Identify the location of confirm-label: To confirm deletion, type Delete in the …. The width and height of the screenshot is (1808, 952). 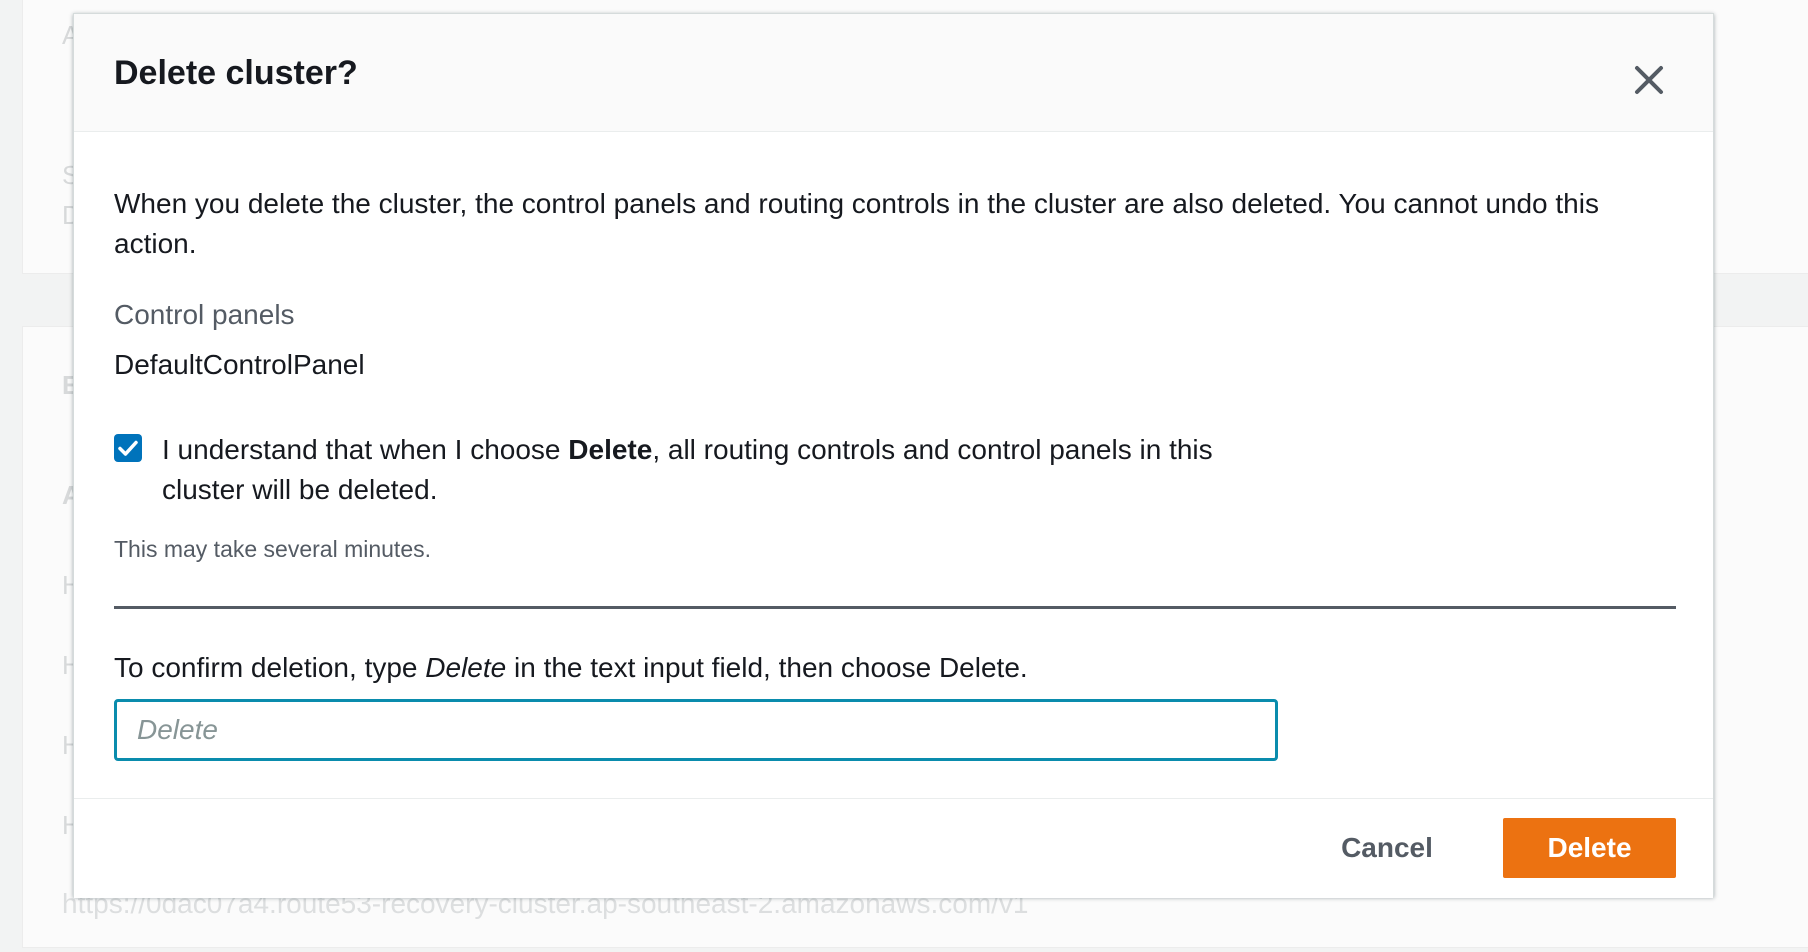
(571, 668).